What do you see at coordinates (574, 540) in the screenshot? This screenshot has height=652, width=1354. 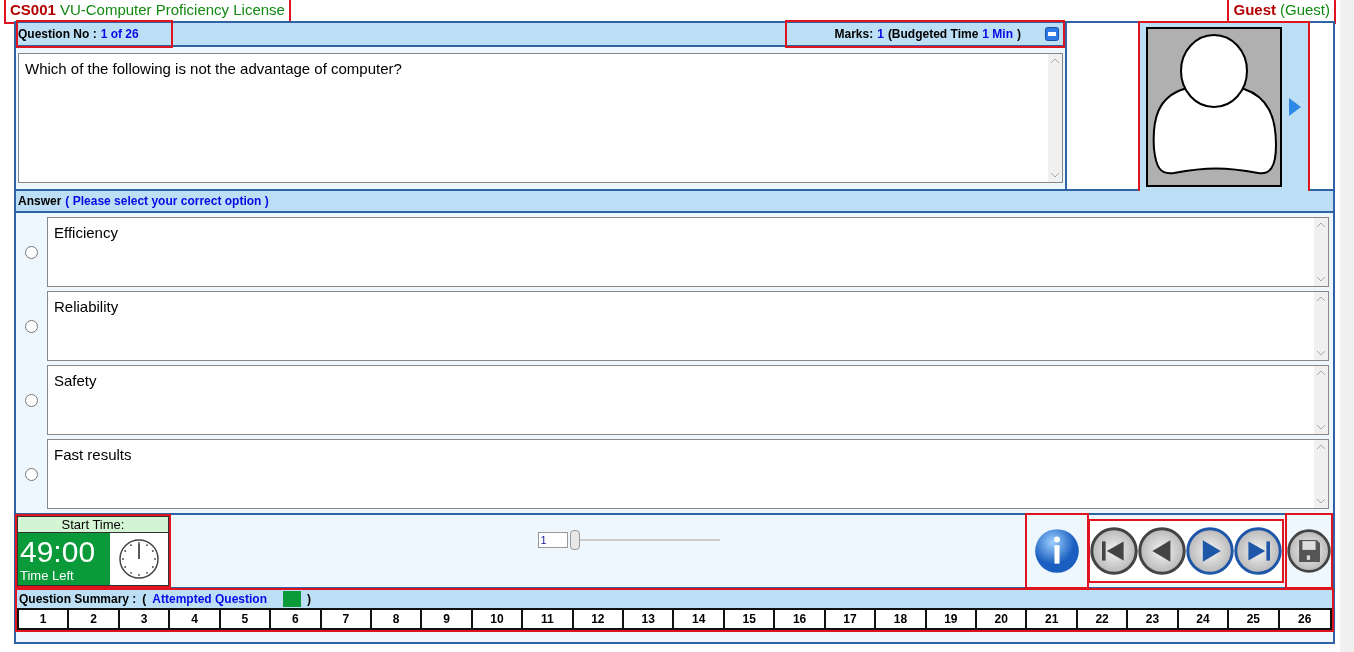 I see `slider-thumb` at bounding box center [574, 540].